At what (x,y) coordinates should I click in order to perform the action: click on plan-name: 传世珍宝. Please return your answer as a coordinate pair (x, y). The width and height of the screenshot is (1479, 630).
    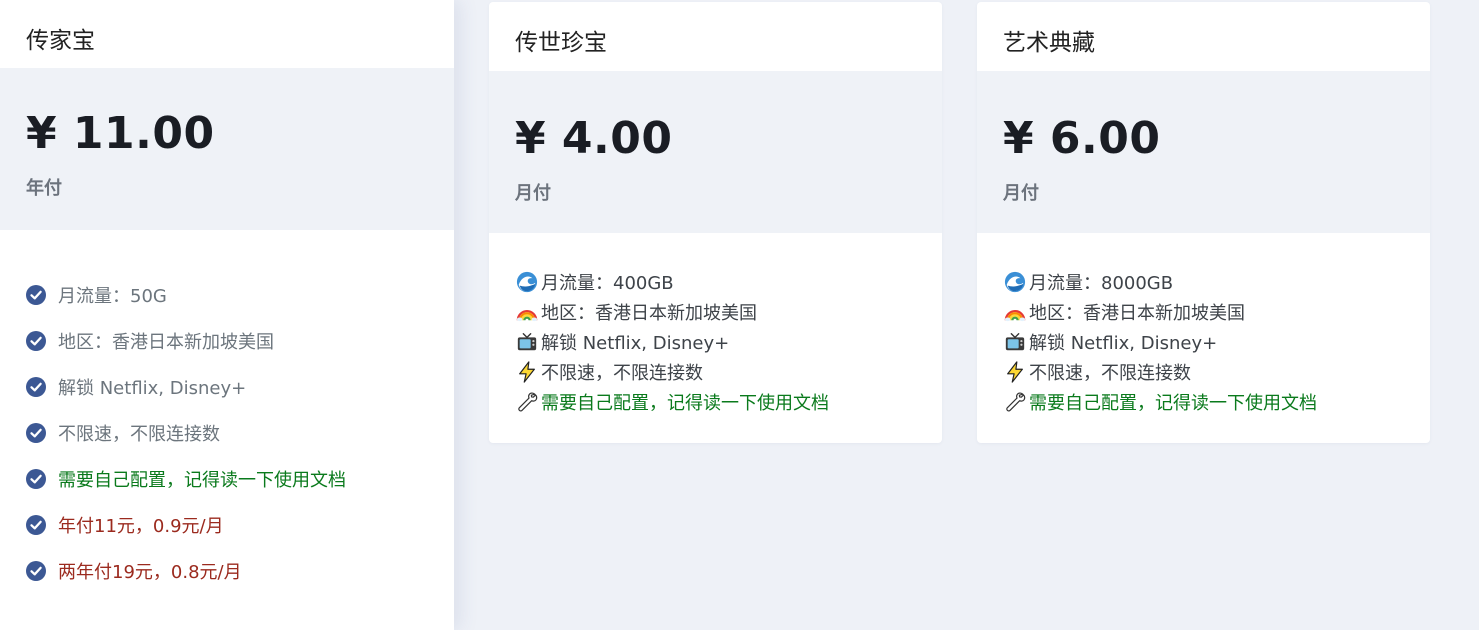
    Looking at the image, I should click on (561, 43).